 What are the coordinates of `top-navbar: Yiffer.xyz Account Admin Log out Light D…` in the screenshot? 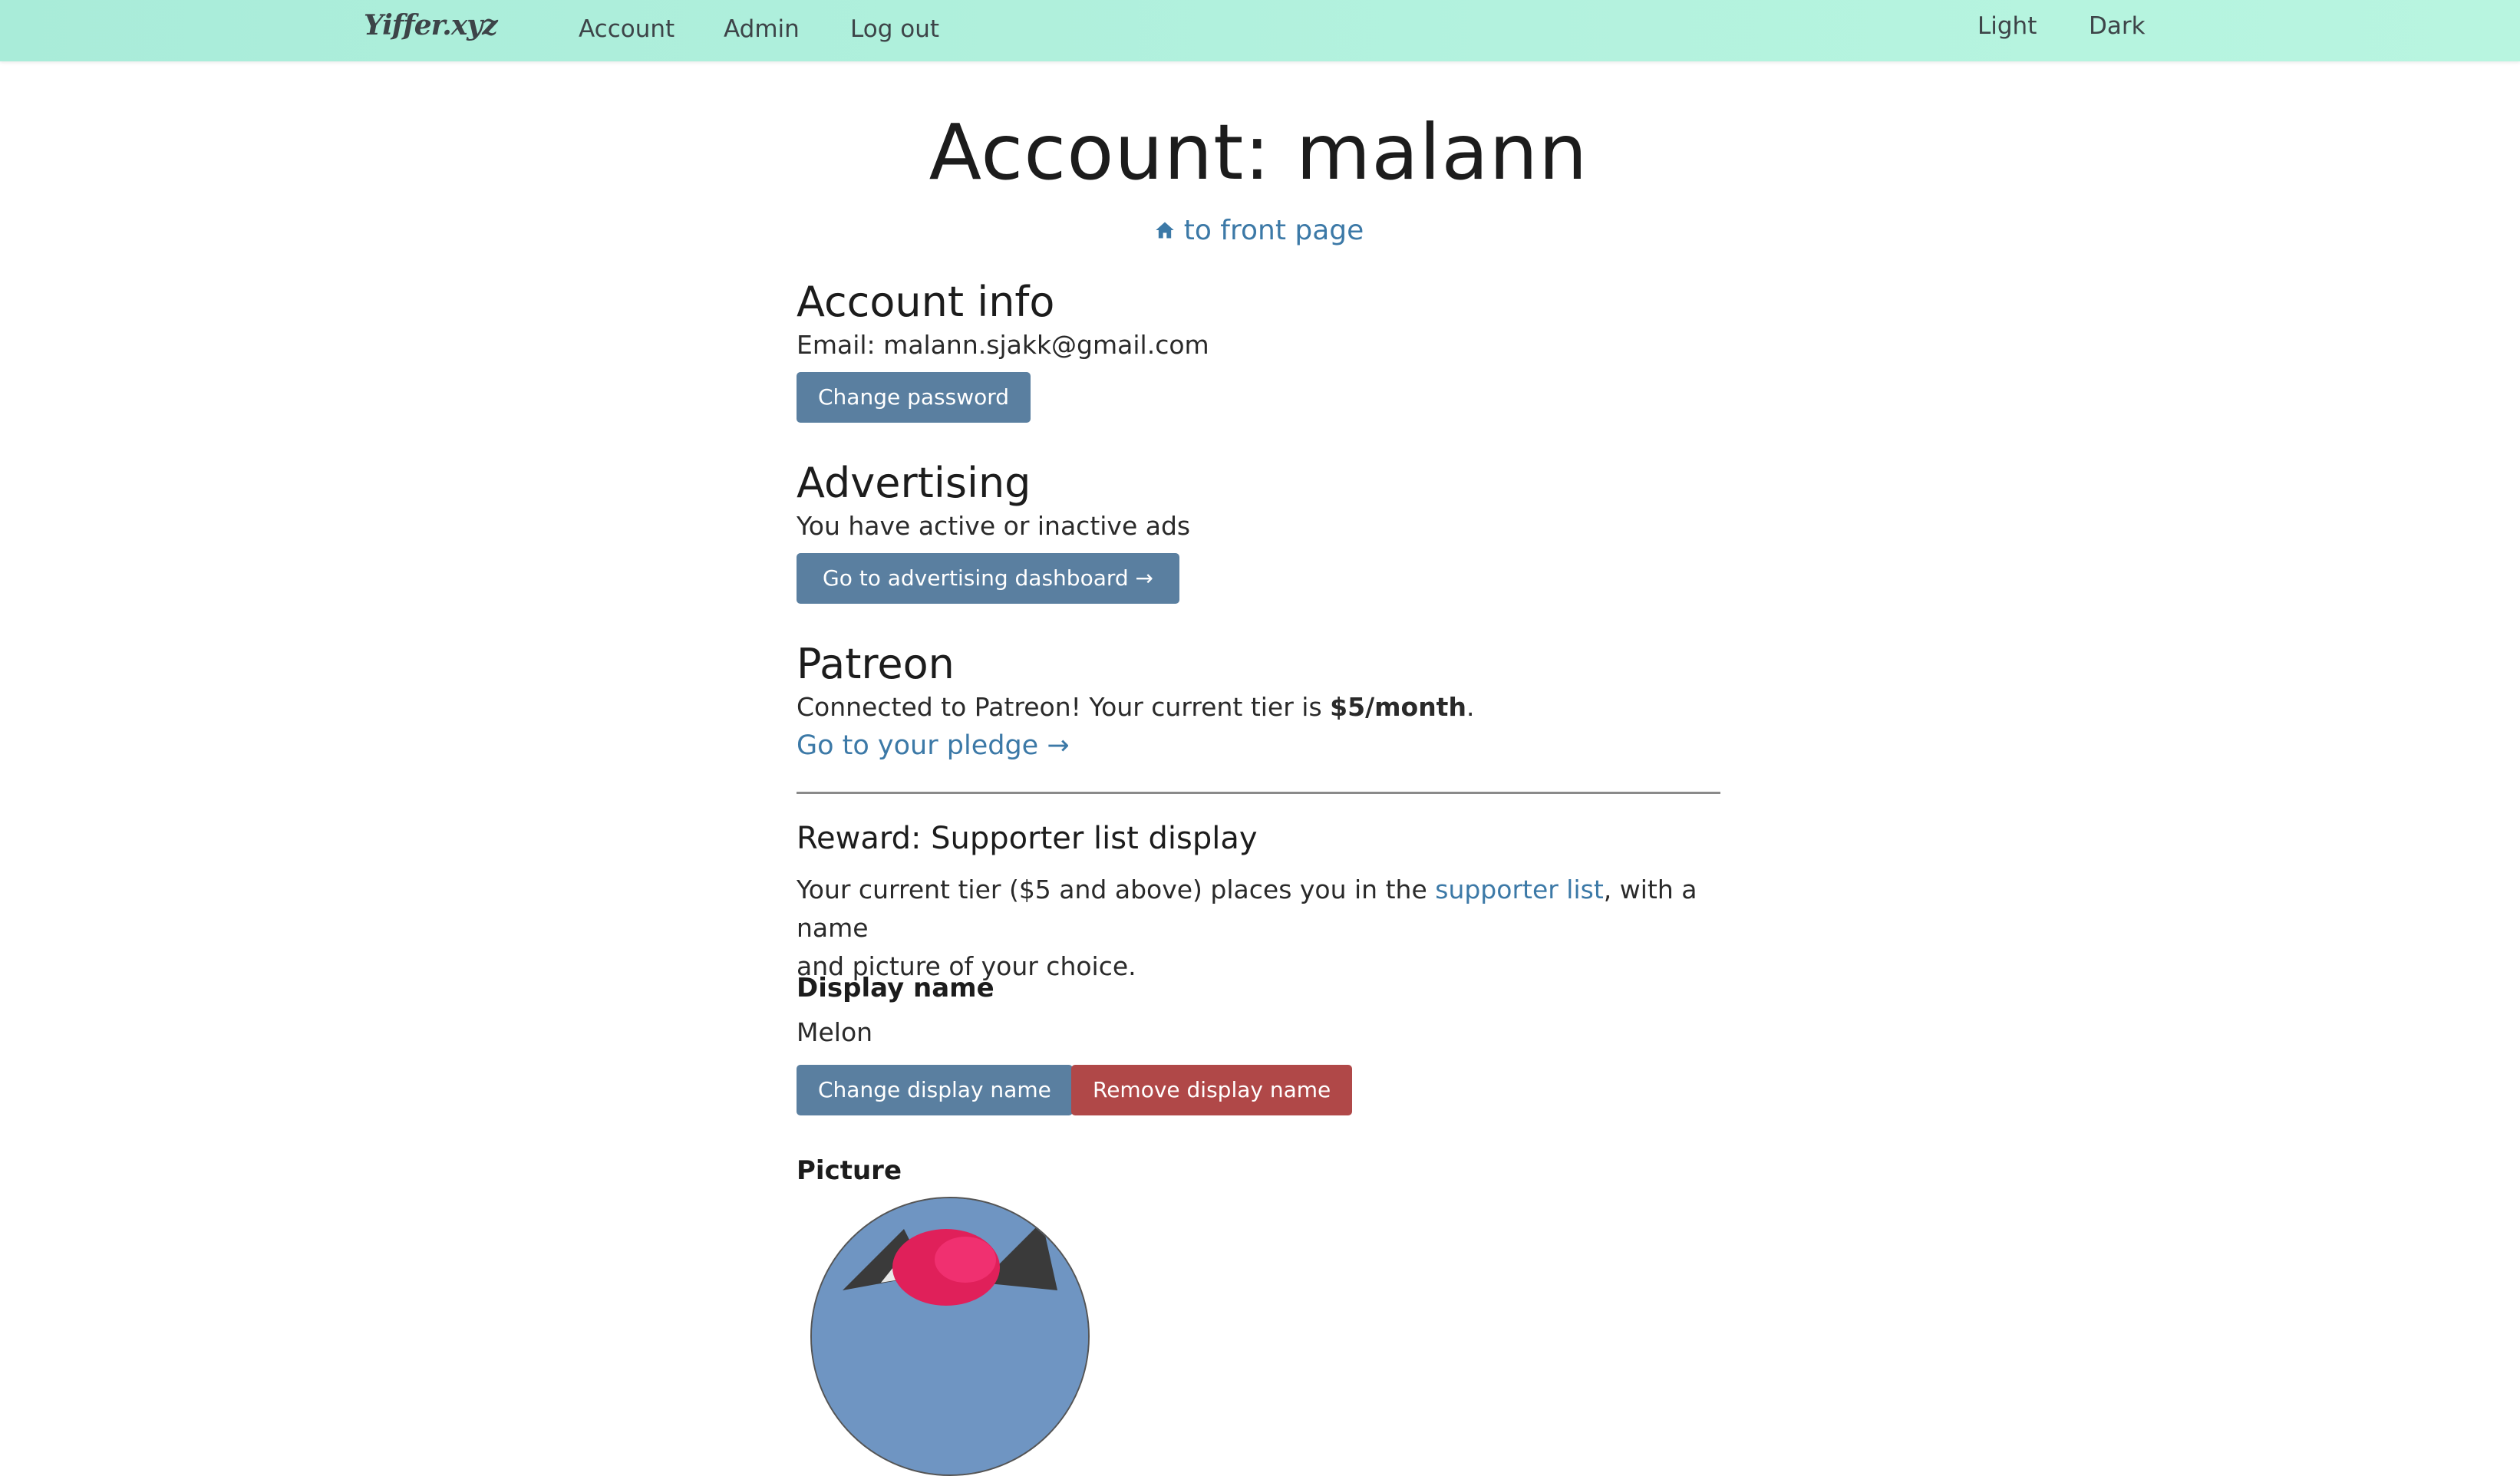 It's located at (1260, 31).